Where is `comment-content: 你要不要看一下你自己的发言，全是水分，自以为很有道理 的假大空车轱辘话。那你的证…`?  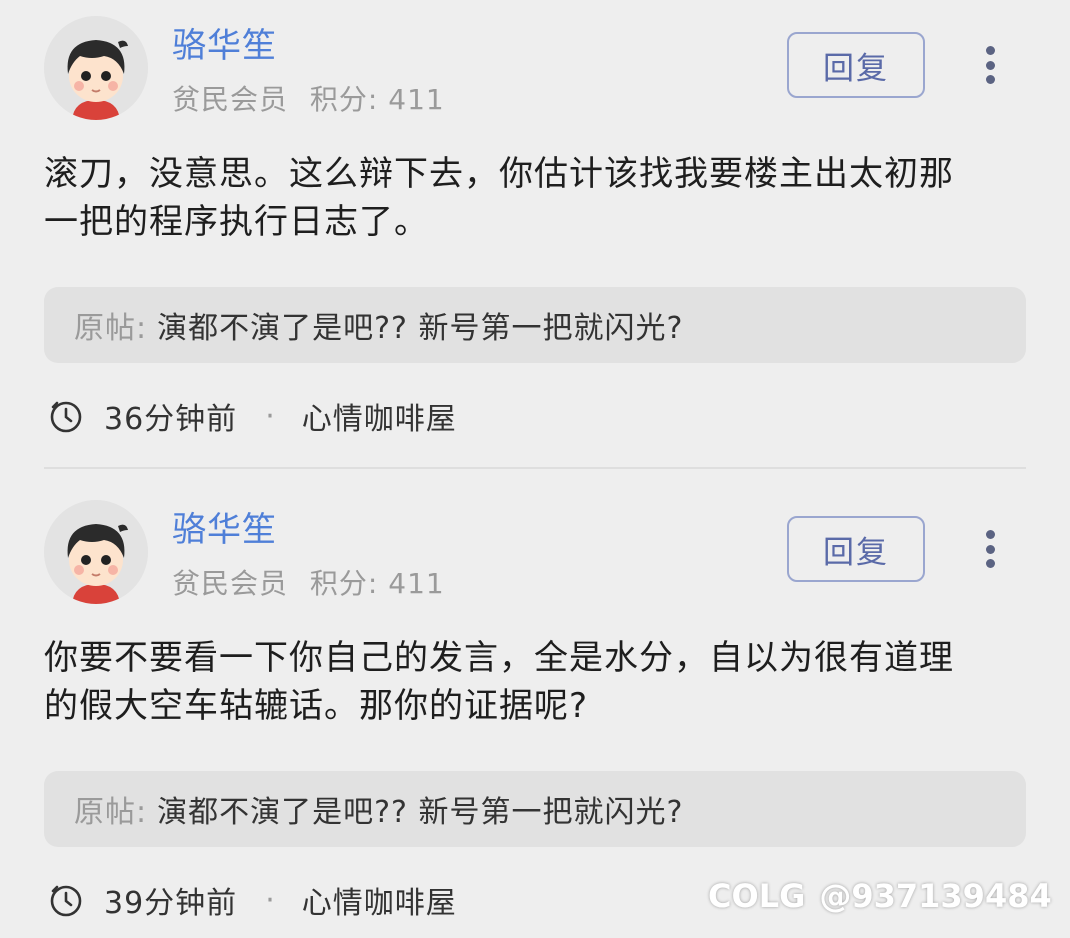 comment-content: 你要不要看一下你自己的发言，全是水分，自以为很有道理 的假大空车轱辘话。那你的证… is located at coordinates (536, 682).